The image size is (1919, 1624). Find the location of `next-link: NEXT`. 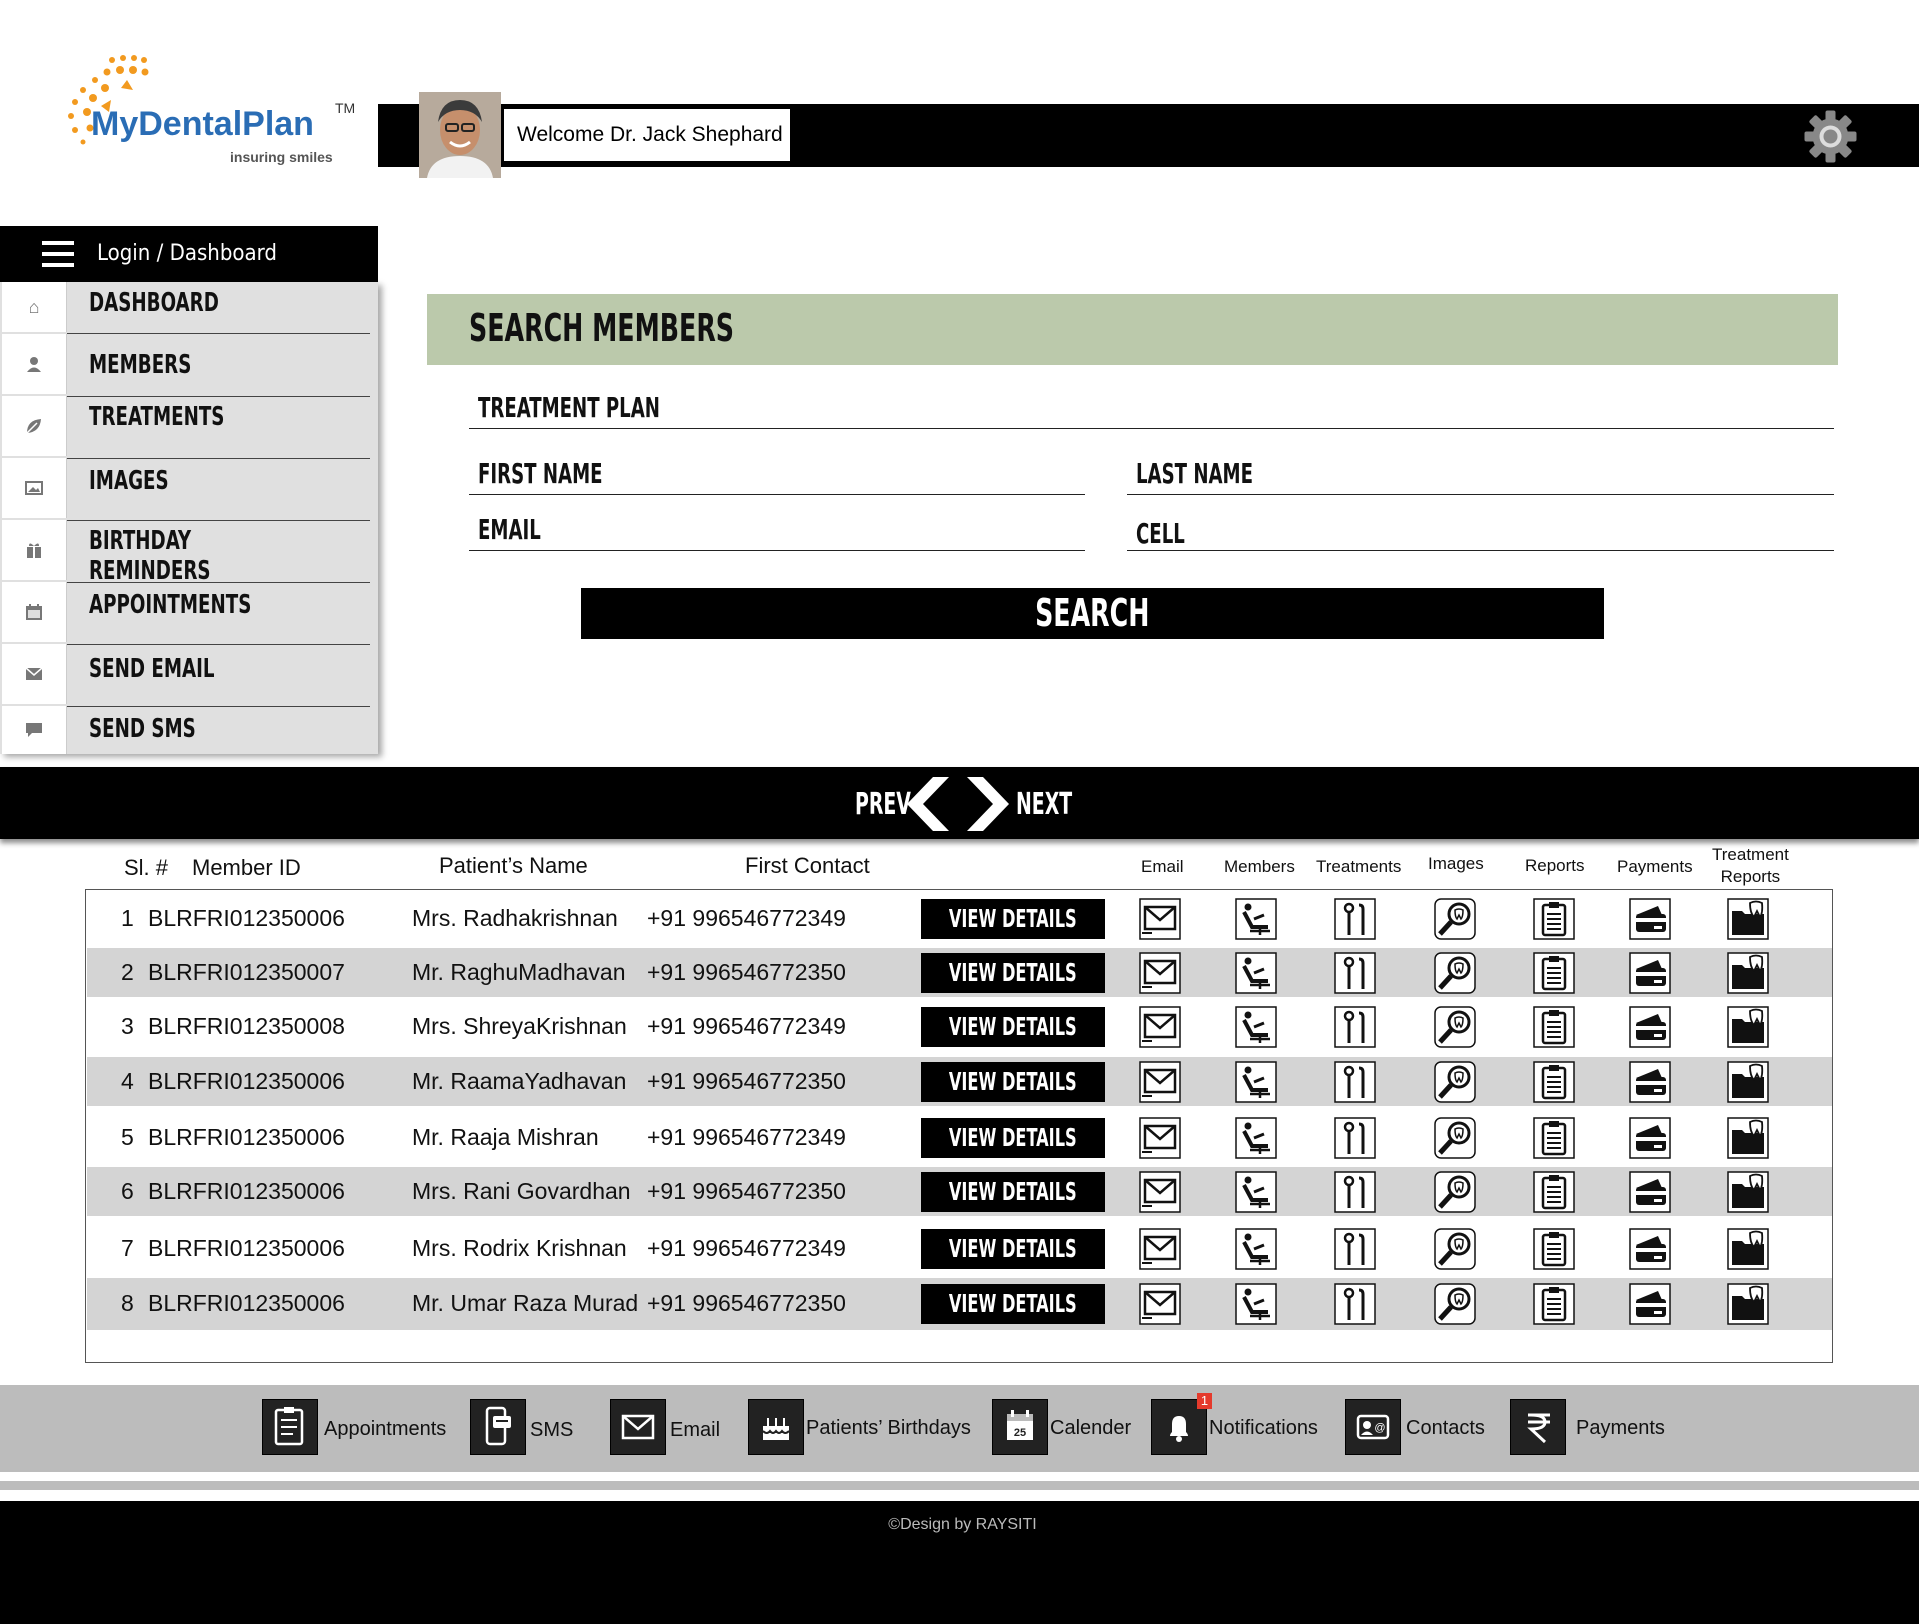

next-link: NEXT is located at coordinates (1044, 804).